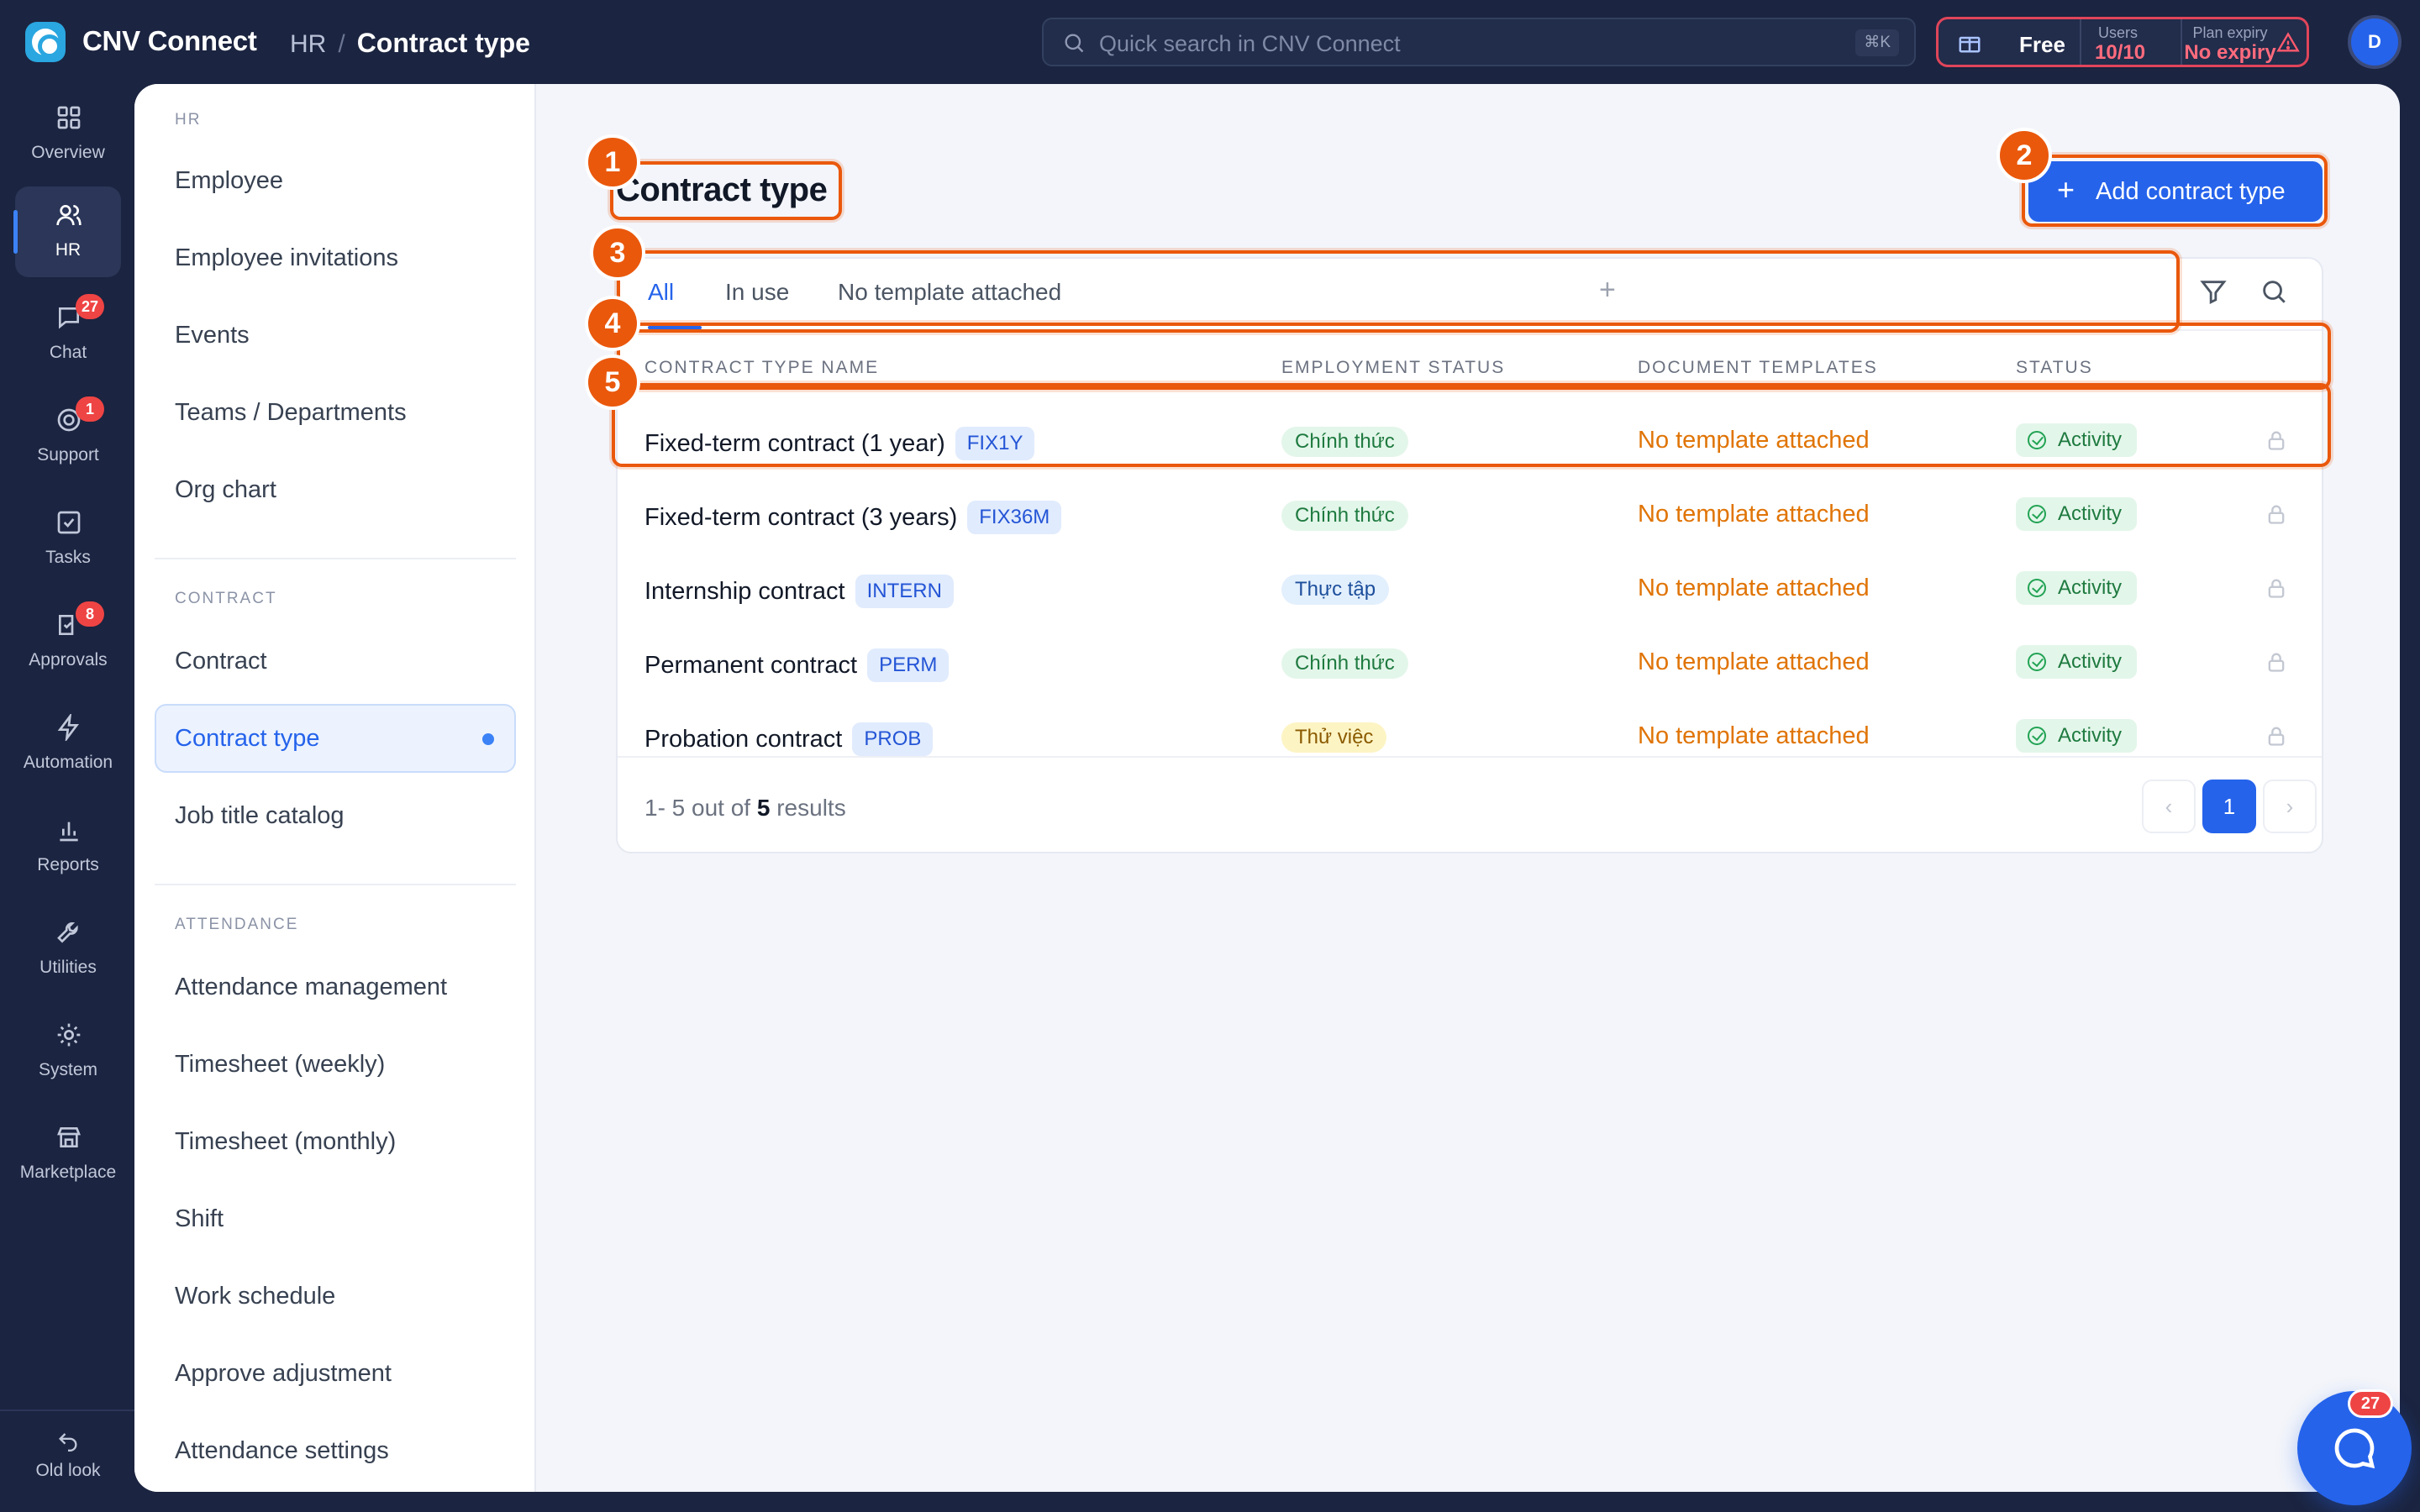  I want to click on rail-label: Overview, so click(68, 152).